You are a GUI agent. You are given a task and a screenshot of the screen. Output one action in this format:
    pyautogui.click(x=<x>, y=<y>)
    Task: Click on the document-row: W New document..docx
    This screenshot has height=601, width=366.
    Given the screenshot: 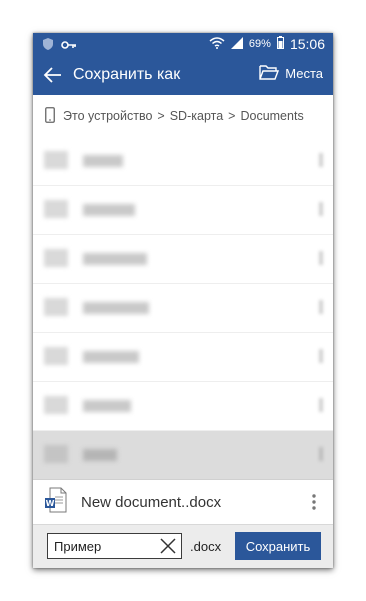 What is the action you would take?
    pyautogui.click(x=183, y=502)
    